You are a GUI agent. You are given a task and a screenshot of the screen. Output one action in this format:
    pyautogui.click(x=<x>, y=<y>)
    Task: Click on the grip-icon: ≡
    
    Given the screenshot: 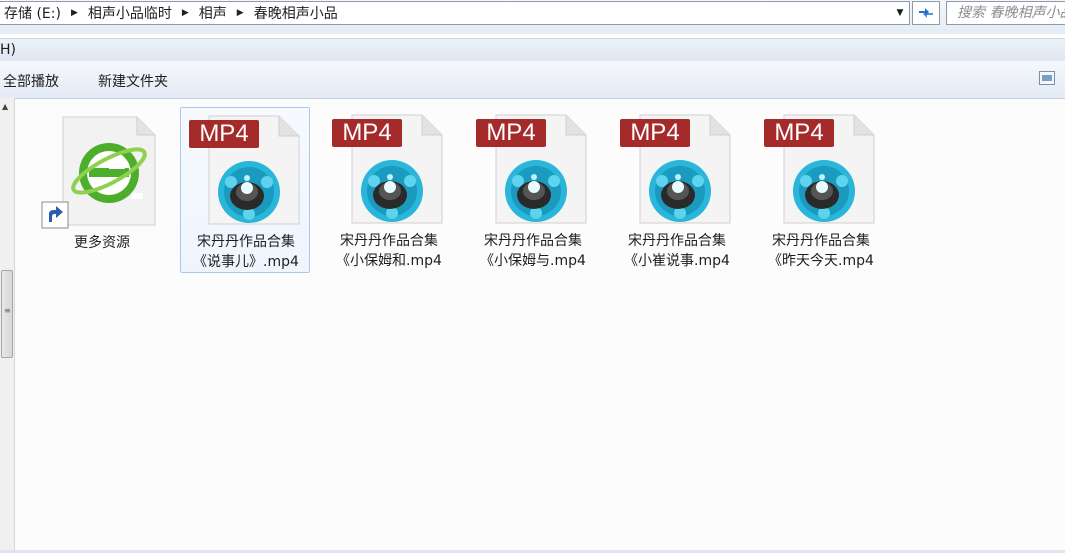 What is the action you would take?
    pyautogui.click(x=7, y=310)
    